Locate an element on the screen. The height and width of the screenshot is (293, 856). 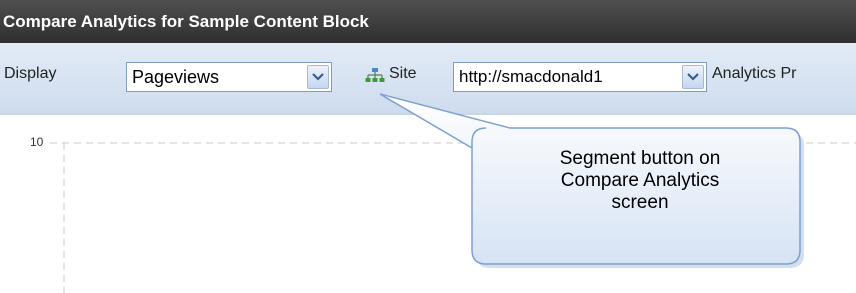
callout-line: screen is located at coordinates (640, 202).